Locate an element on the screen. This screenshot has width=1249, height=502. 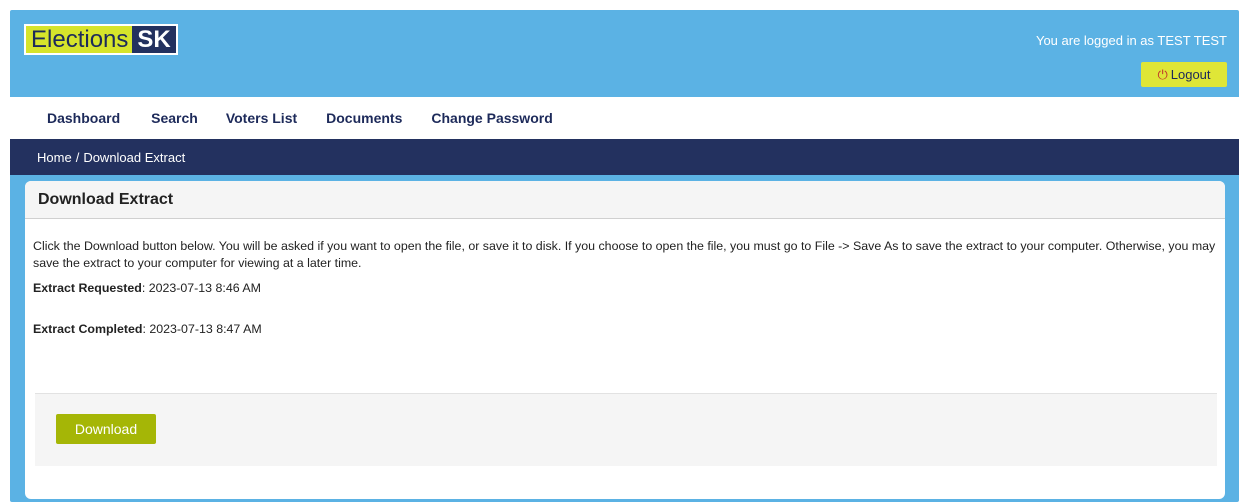
extract-completed-value: : 2023-07-13 8:47 AM is located at coordinates (202, 329).